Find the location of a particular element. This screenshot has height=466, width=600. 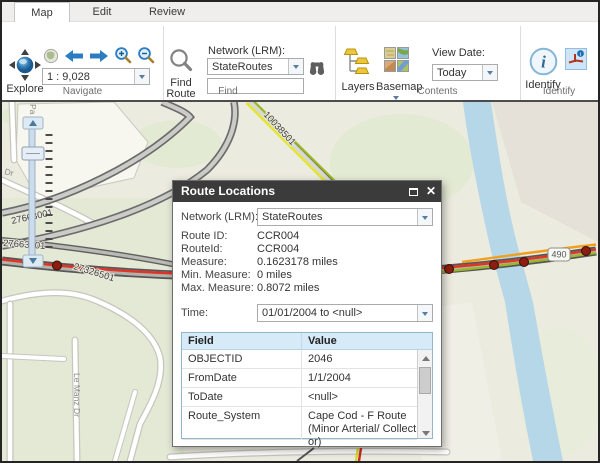

cell-field: ToDate is located at coordinates (242, 397).